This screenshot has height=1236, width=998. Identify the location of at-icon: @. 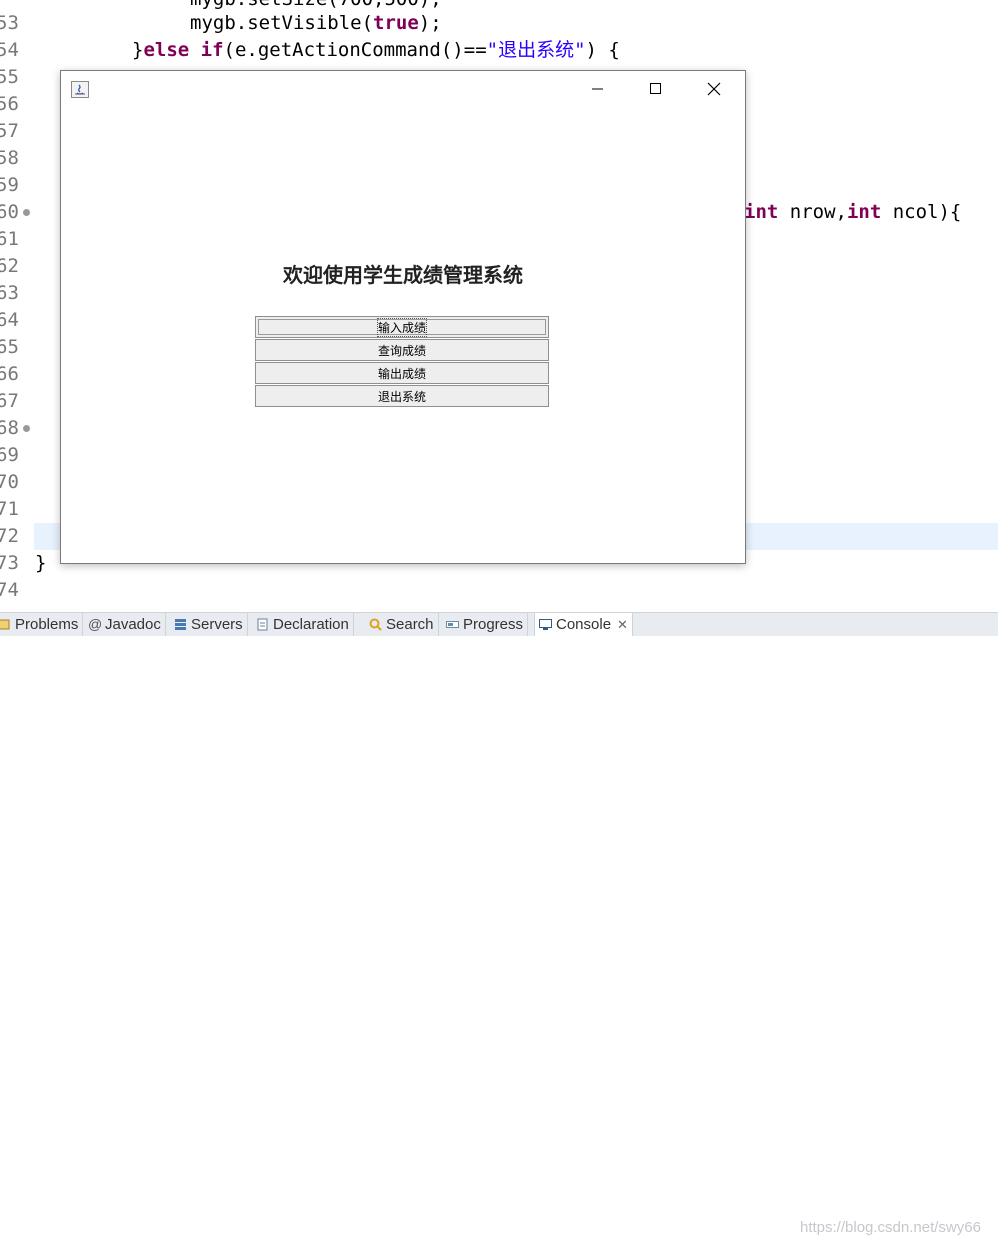
(95, 624).